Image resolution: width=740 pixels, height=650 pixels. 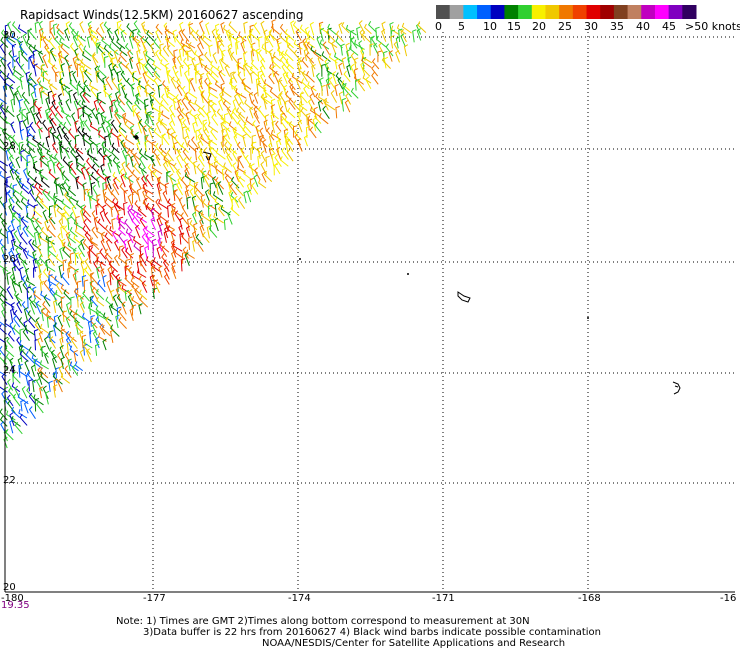 I want to click on lon-tick-label: -16, so click(x=728, y=598).